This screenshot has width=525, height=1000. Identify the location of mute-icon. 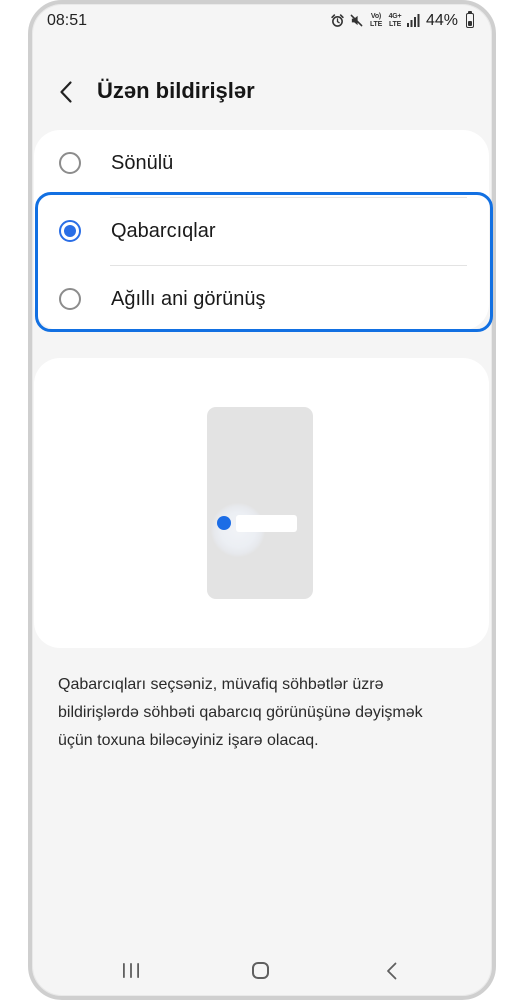
(356, 20).